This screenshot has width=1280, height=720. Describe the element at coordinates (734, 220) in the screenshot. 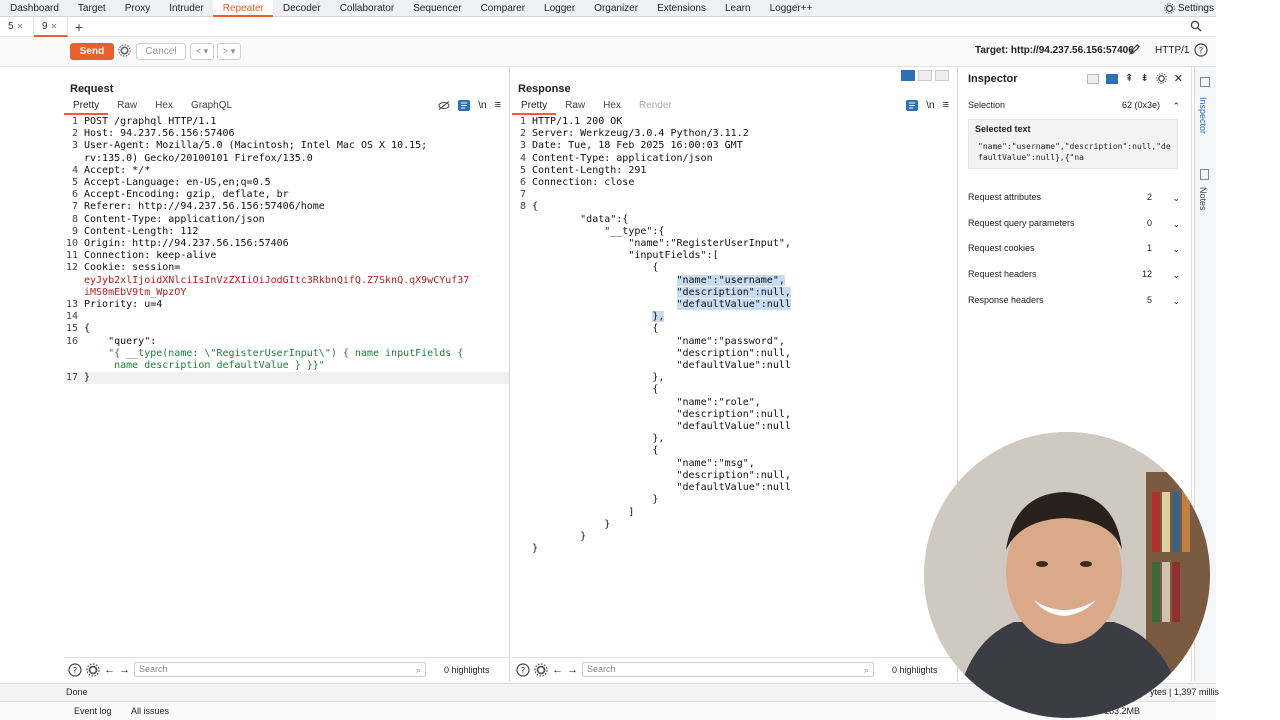

I see `code-line: "data":{` at that location.